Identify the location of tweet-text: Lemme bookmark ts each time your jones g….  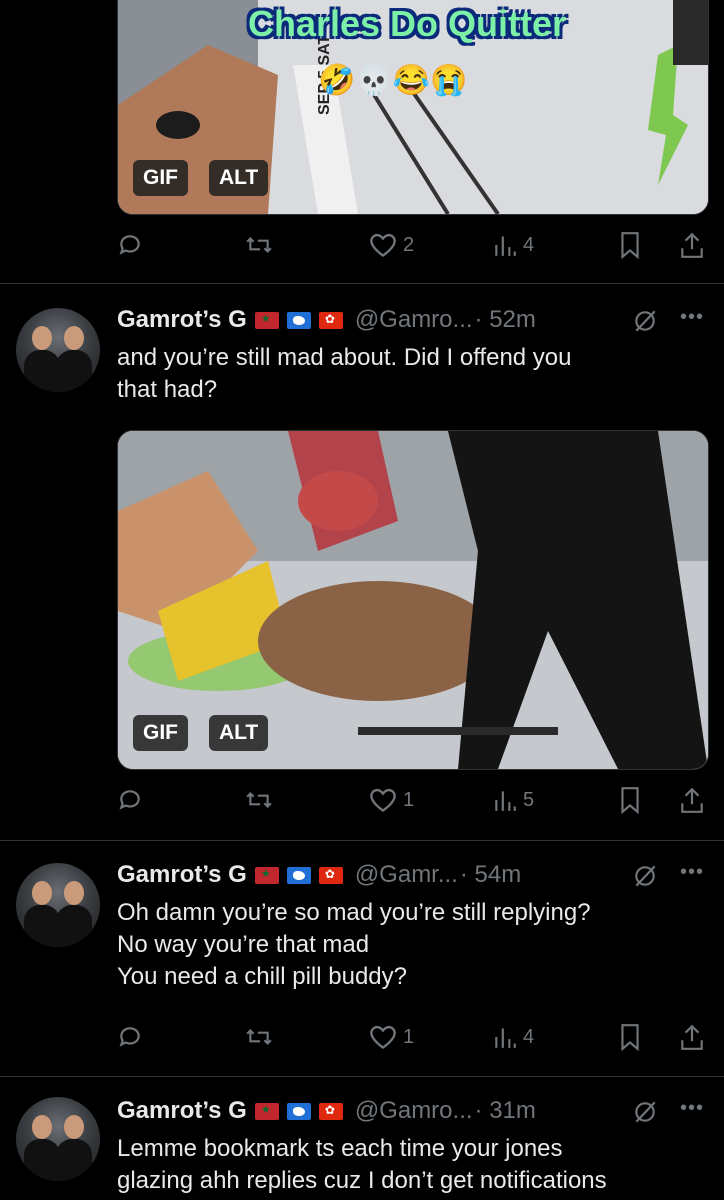
(362, 1164).